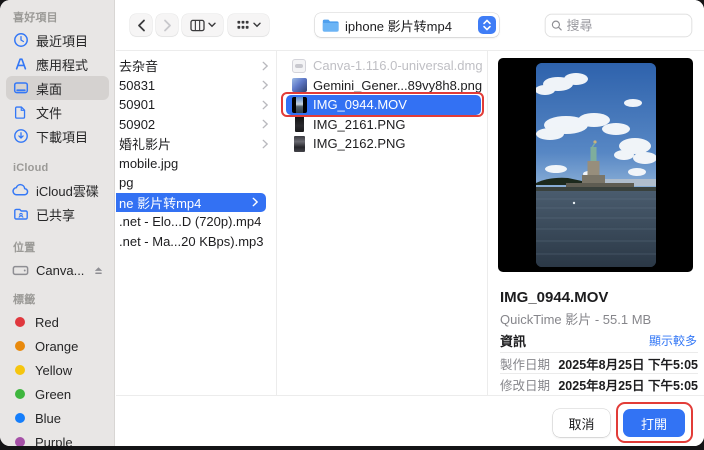  I want to click on green-tag-icon, so click(20, 394).